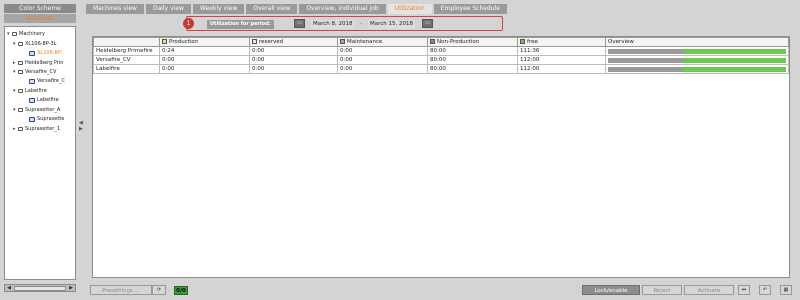 The width and height of the screenshot is (800, 300). Describe the element at coordinates (254, 41) in the screenshot. I see `reserved-swatch` at that location.